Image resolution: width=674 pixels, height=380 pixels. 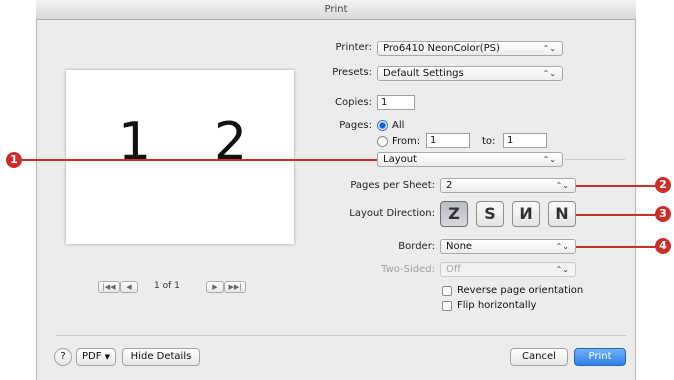 What do you see at coordinates (63, 357) in the screenshot?
I see `help-button: ?` at bounding box center [63, 357].